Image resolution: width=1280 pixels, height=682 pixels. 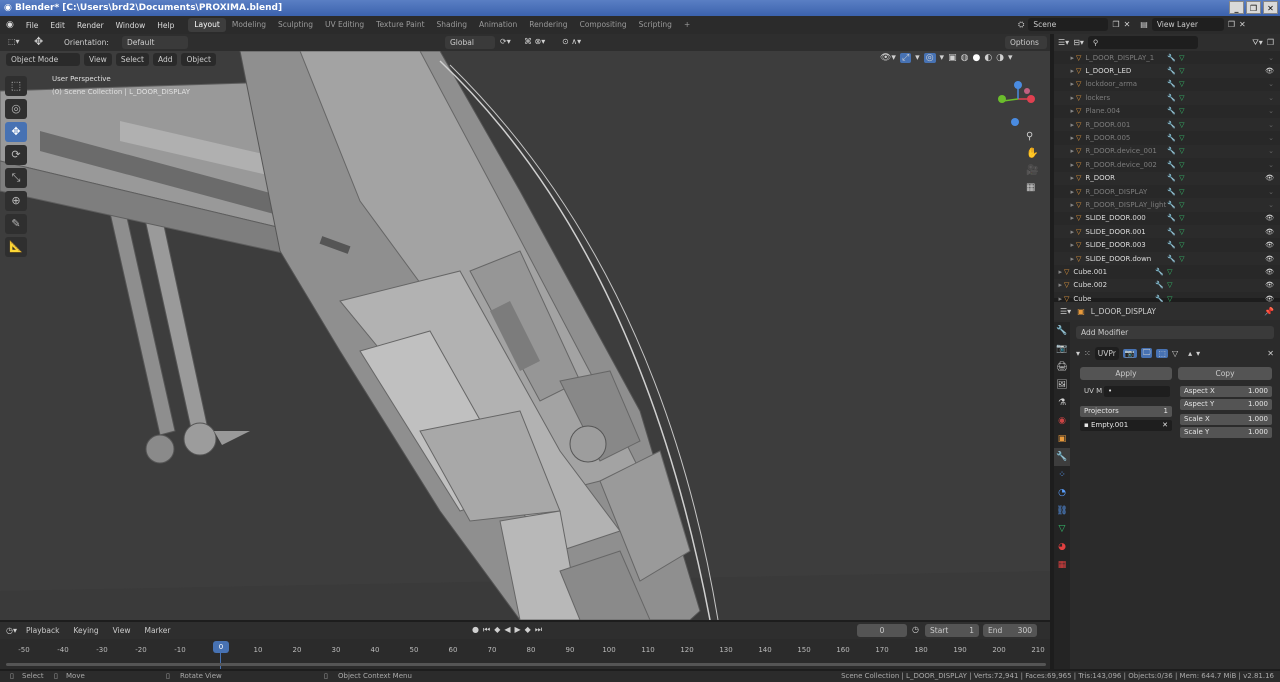 What do you see at coordinates (1021, 25) in the screenshot?
I see `scene-icon: ⛭` at bounding box center [1021, 25].